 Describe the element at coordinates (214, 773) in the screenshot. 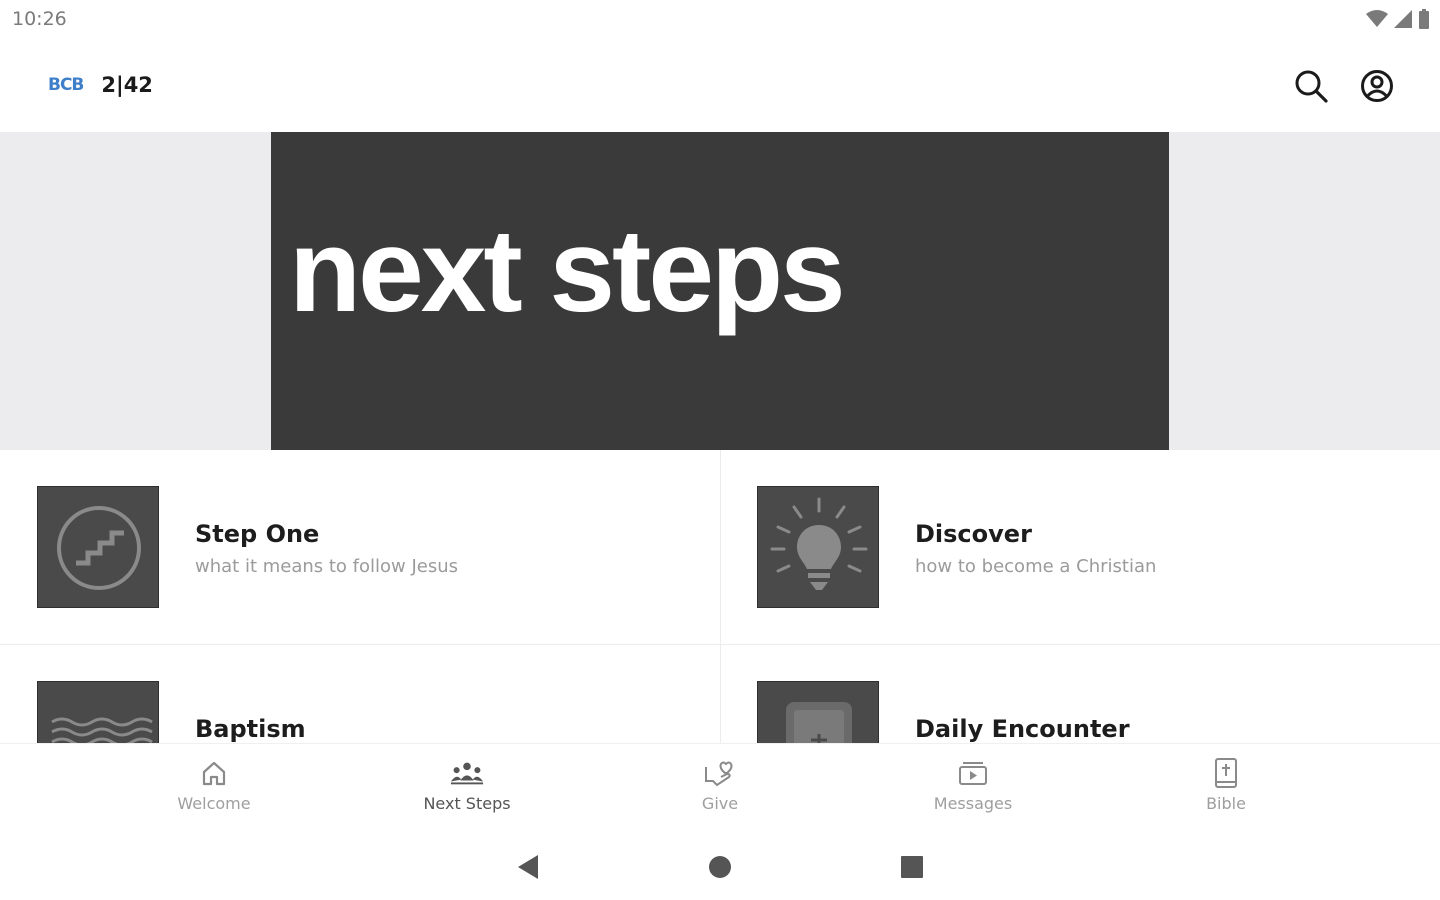

I see `home-icon` at that location.